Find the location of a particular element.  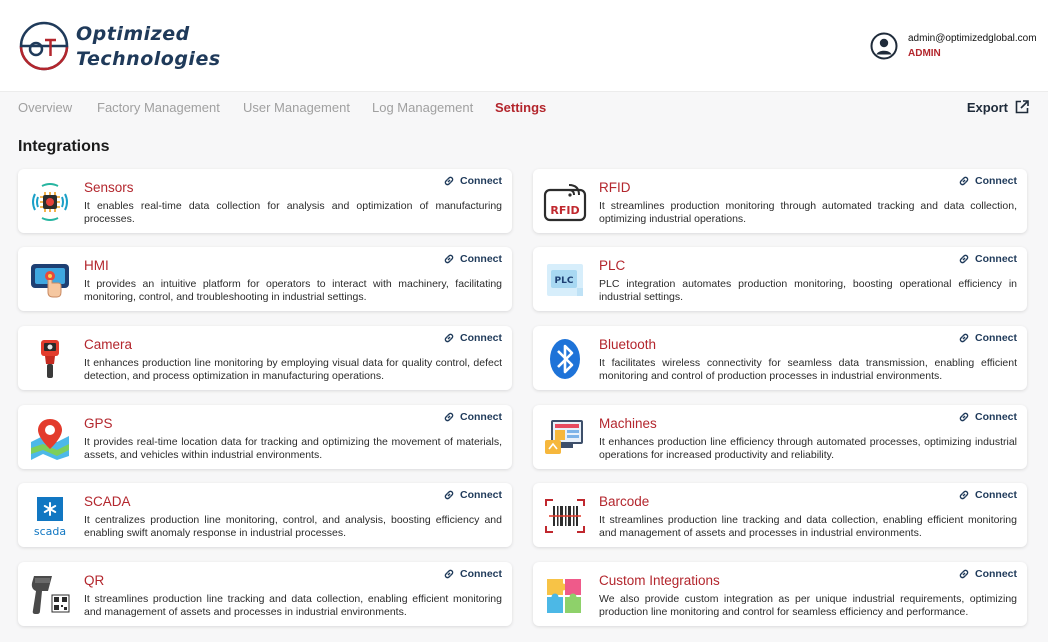

export-button: Export is located at coordinates (998, 107).